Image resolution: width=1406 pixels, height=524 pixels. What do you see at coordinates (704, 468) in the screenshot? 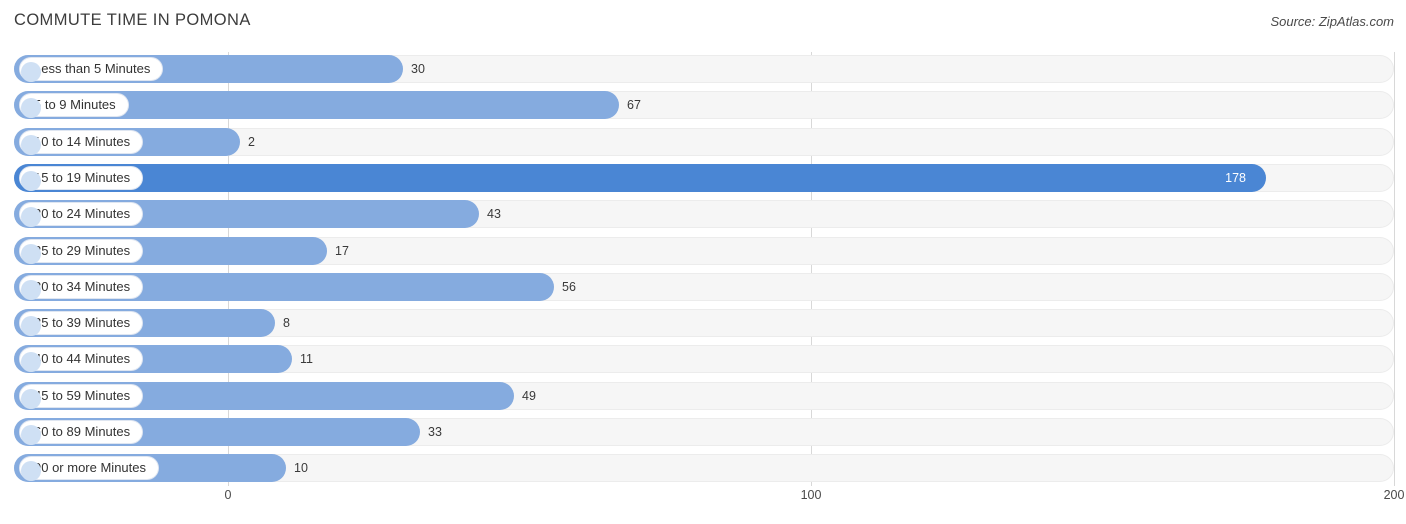
I see `table-row: 90 or more Minutes 10` at bounding box center [704, 468].